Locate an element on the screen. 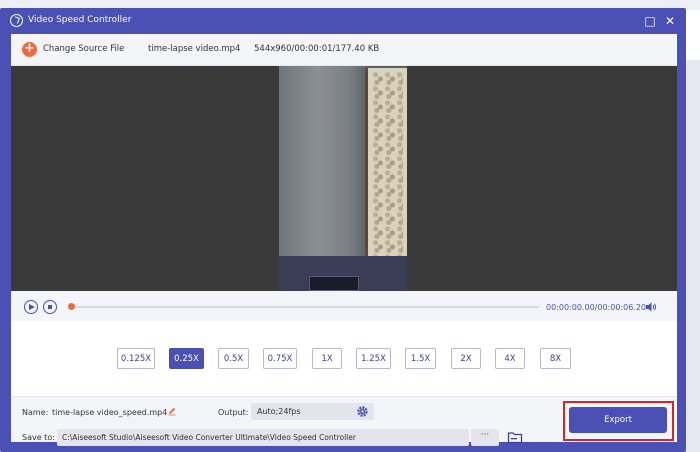 This screenshot has height=452, width=700. stop-icon is located at coordinates (50, 307).